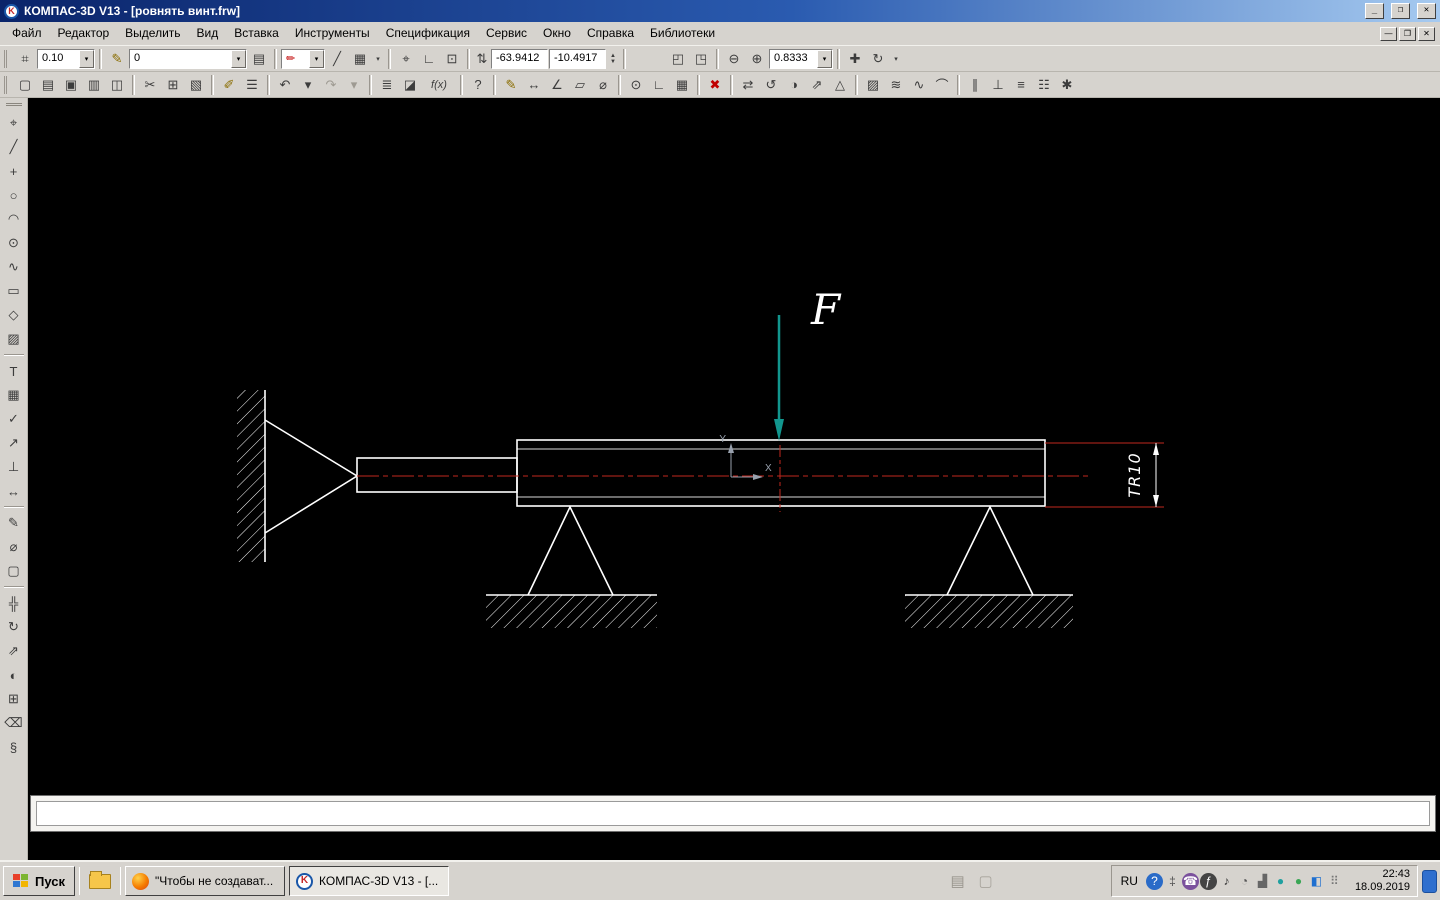 The width and height of the screenshot is (1440, 900). I want to click on tray-antivirus-icon: ●, so click(1298, 881).